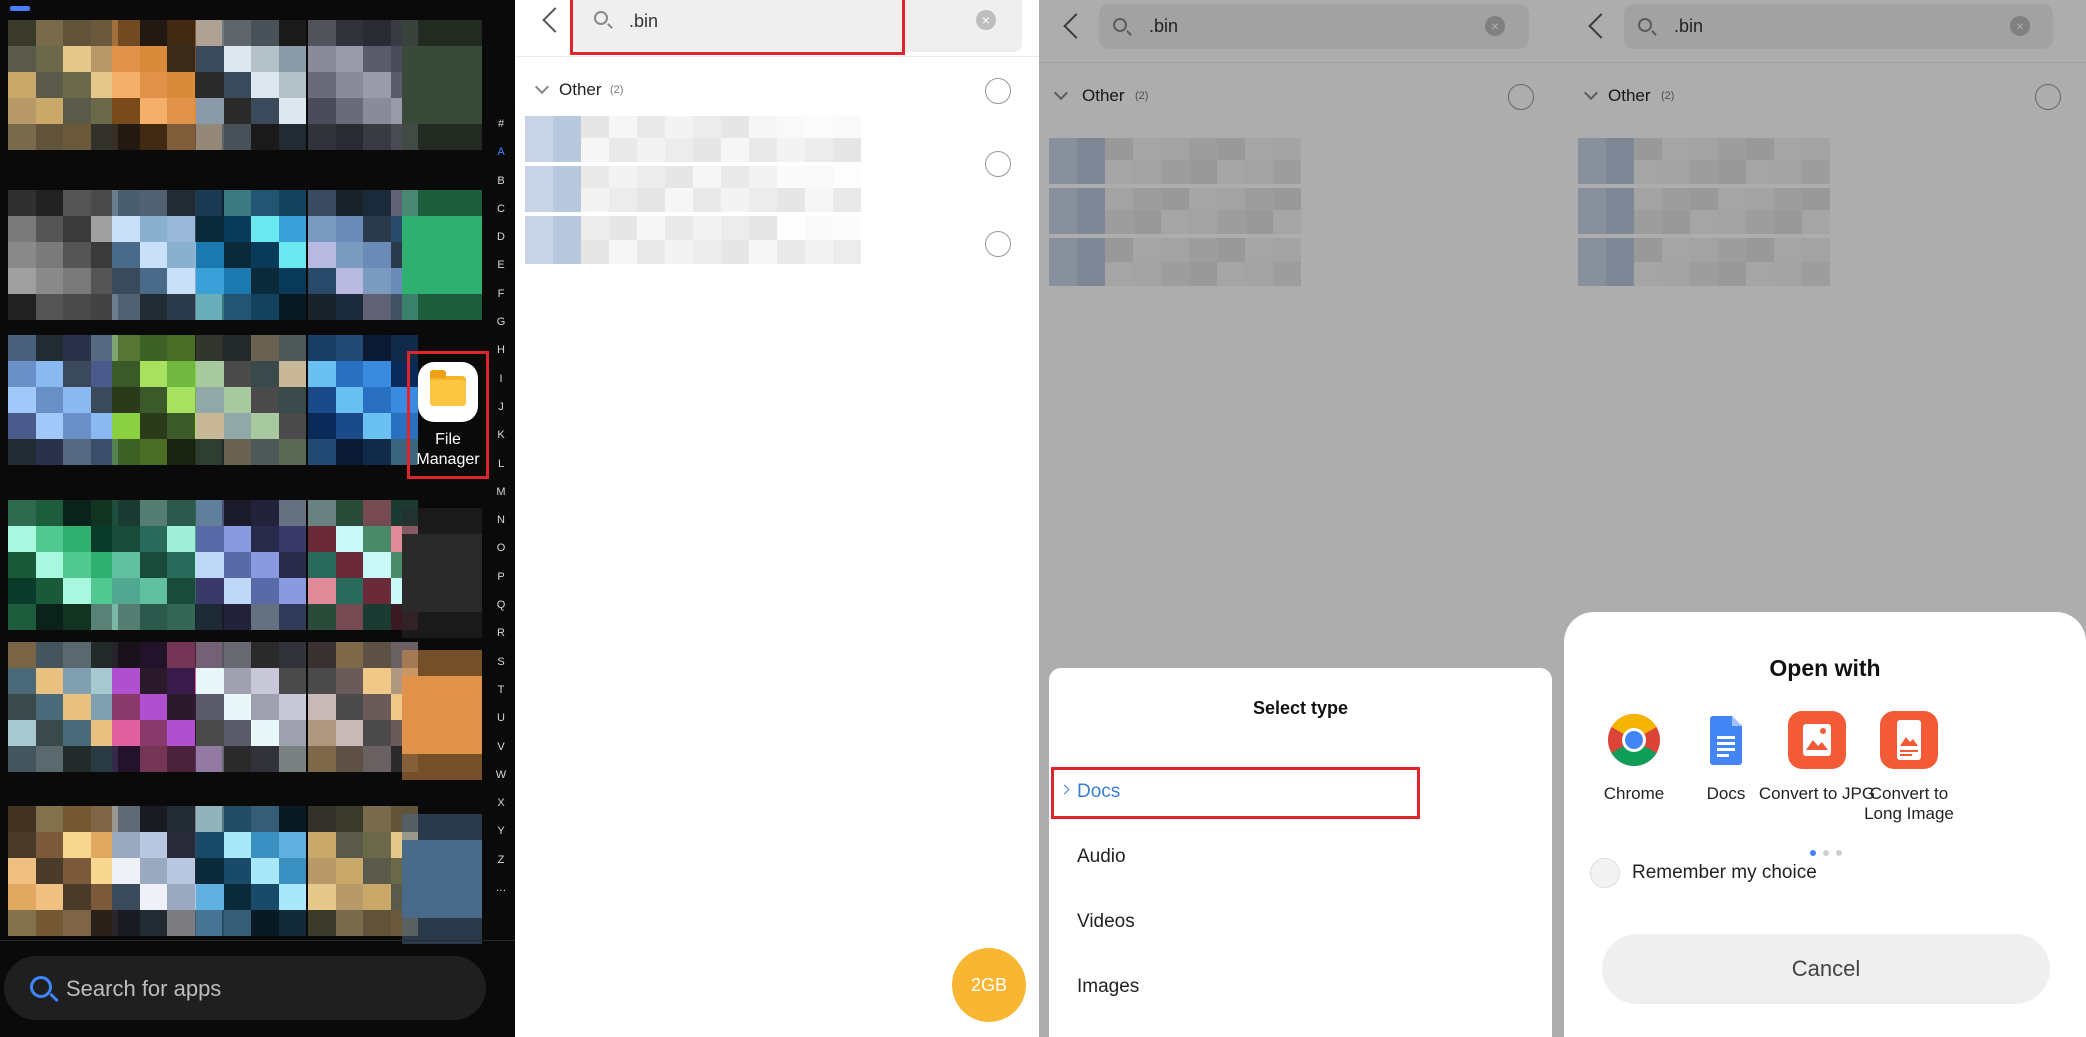 This screenshot has height=1037, width=2086. What do you see at coordinates (1909, 740) in the screenshot?
I see `long-image-icon` at bounding box center [1909, 740].